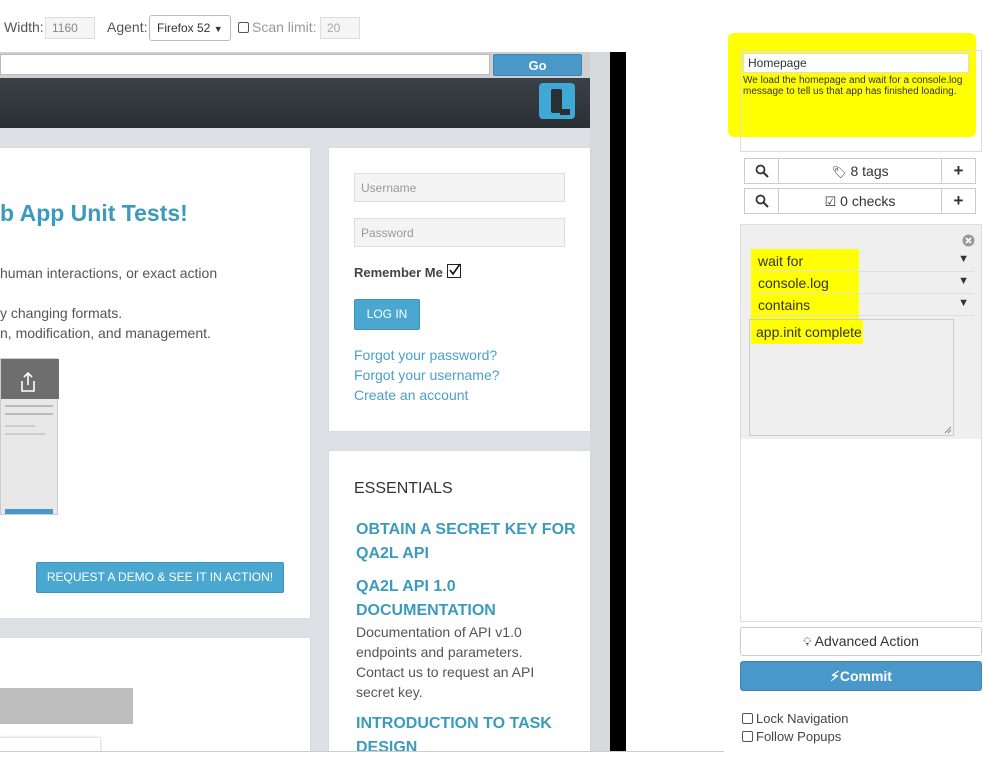 The image size is (990, 775). I want to click on share-icon, so click(28, 381).